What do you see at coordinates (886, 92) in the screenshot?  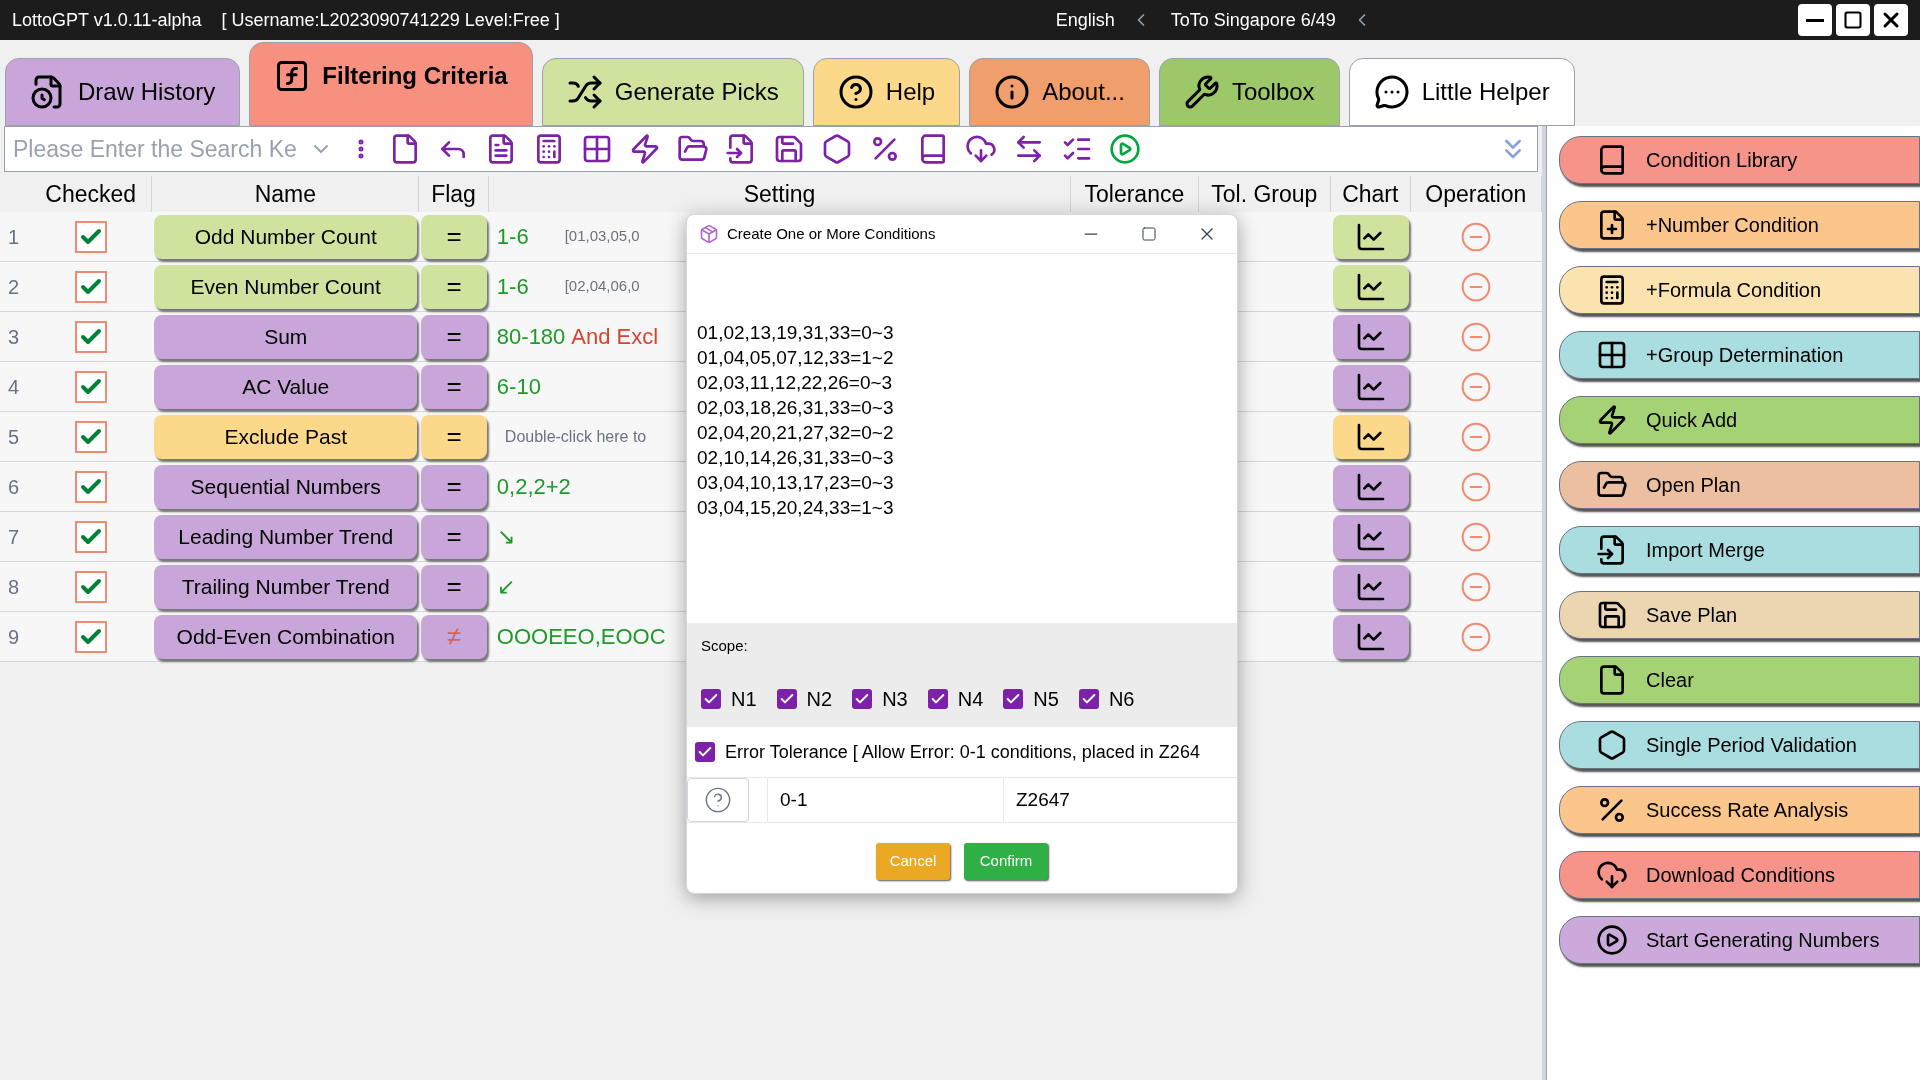 I see `tab: Help` at bounding box center [886, 92].